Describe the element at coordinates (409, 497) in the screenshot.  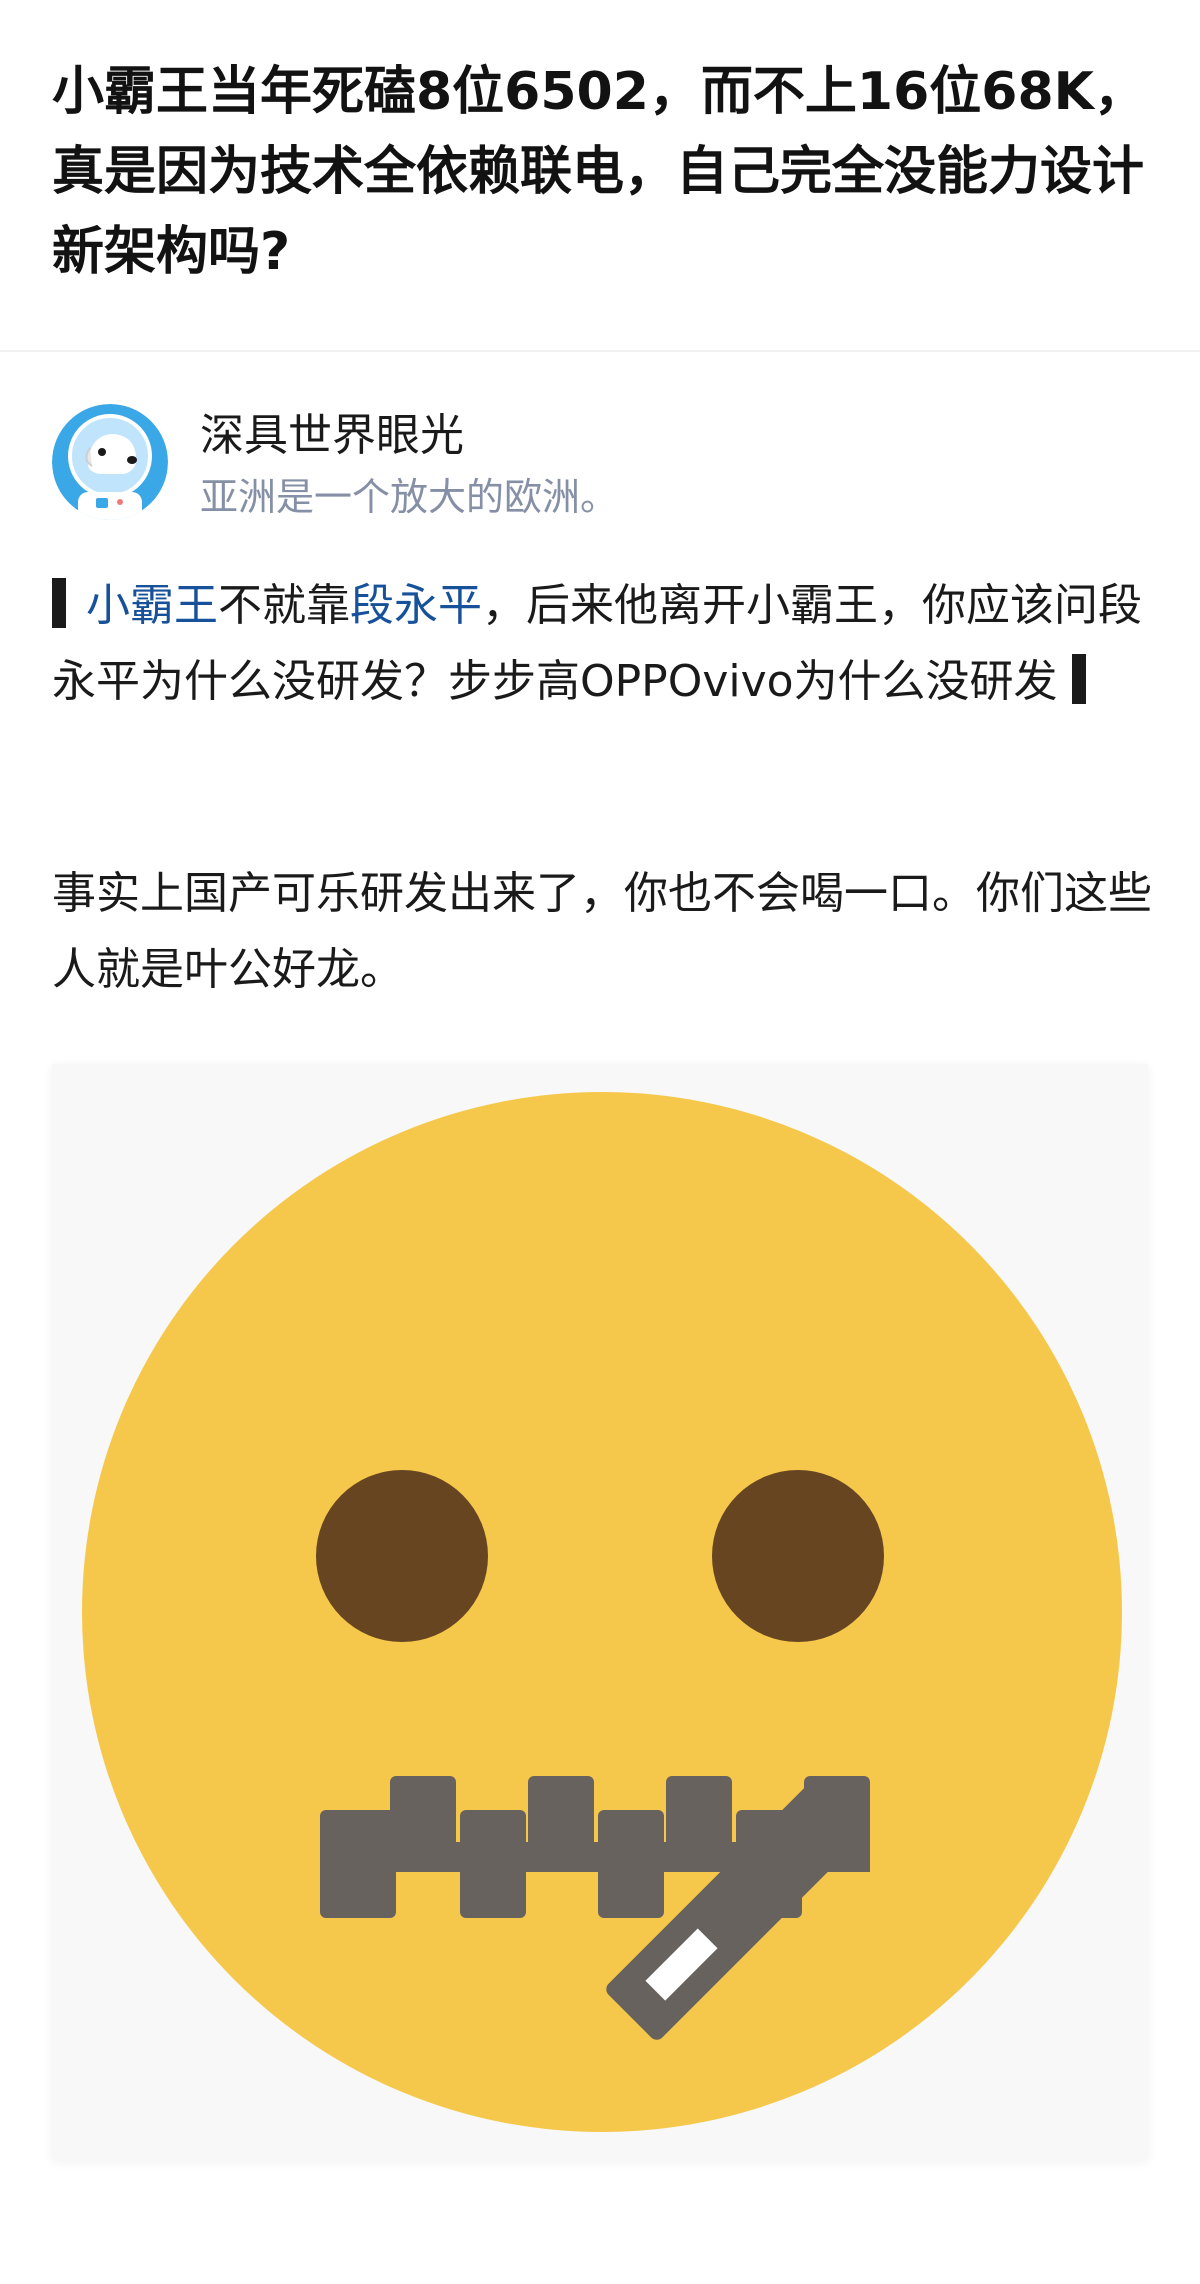
I see `author-bio: 亚洲是一个放大的欧洲。` at that location.